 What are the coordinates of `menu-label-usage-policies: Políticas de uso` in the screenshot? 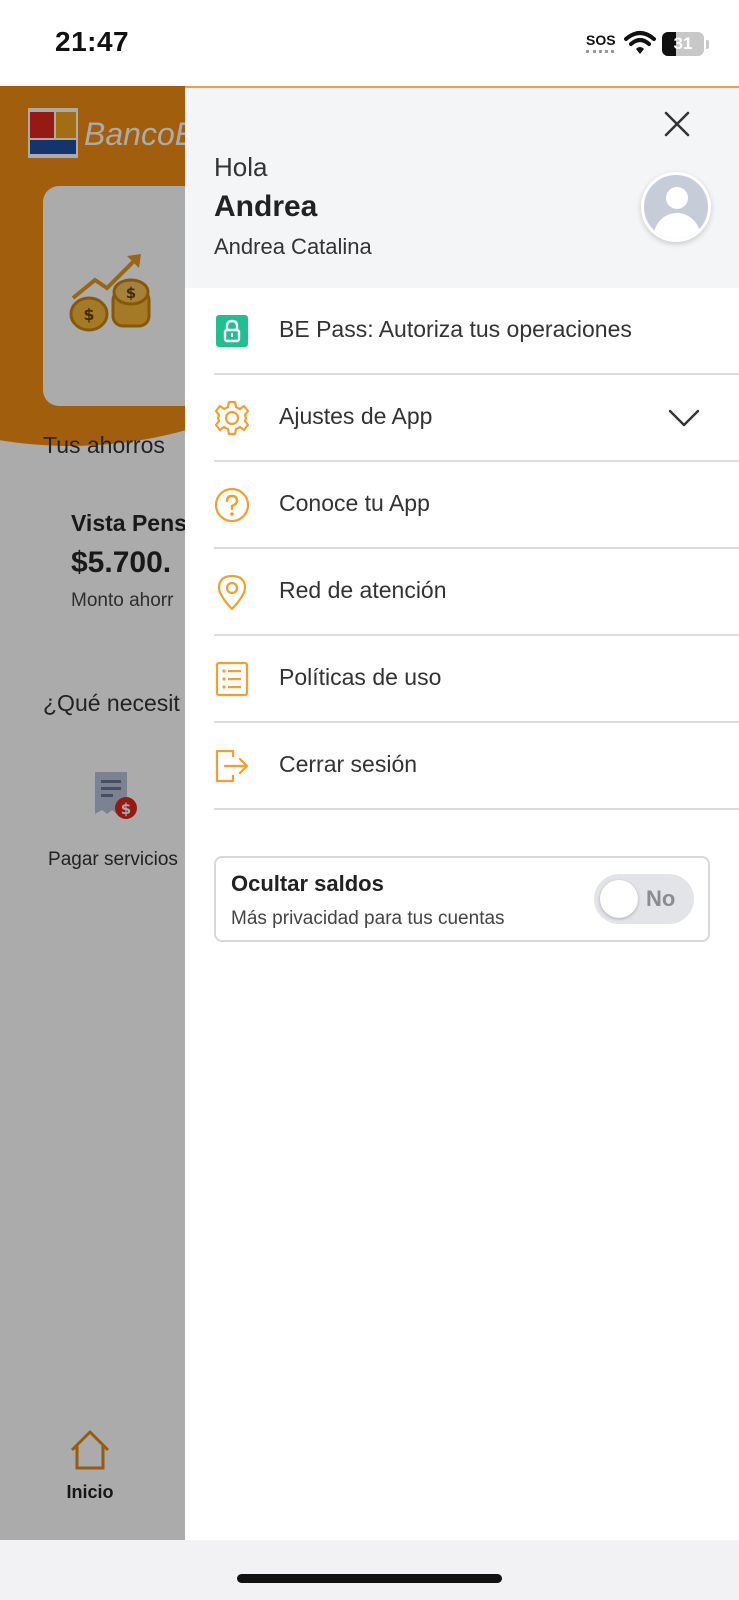 It's located at (360, 677).